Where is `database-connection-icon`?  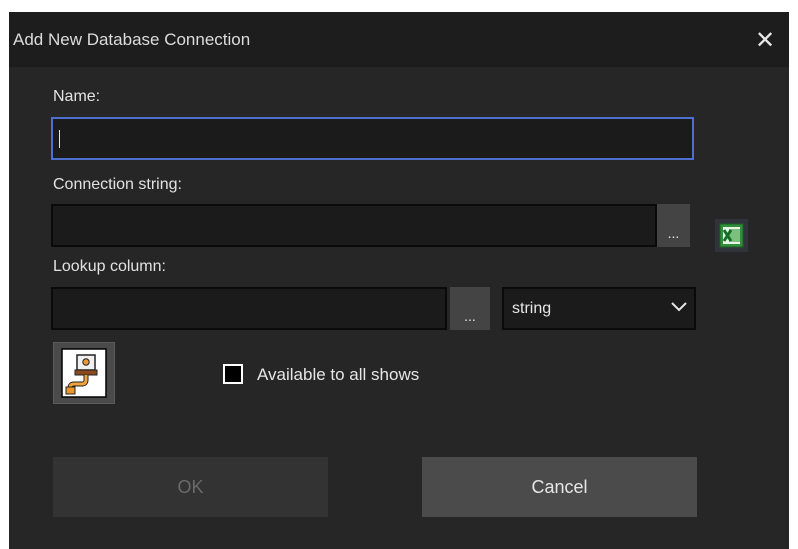
database-connection-icon is located at coordinates (84, 373).